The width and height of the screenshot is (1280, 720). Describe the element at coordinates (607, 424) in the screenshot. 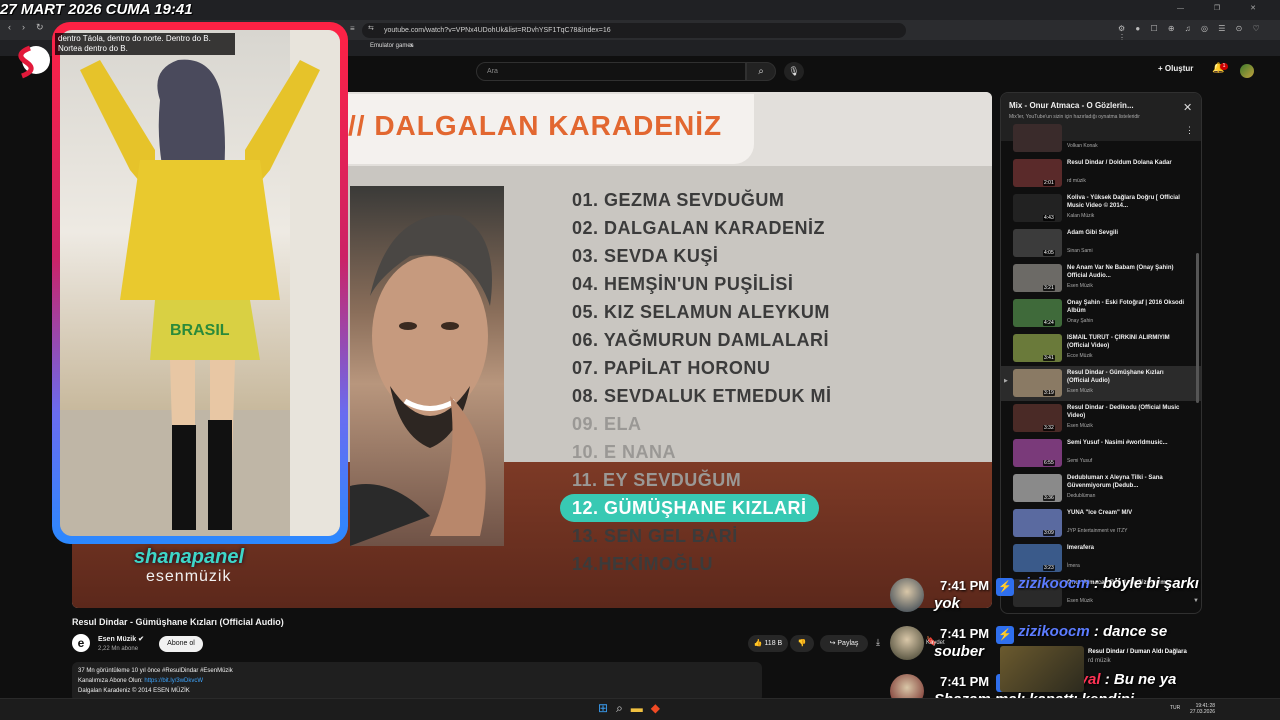

I see `track-title: 09. ELA` at that location.